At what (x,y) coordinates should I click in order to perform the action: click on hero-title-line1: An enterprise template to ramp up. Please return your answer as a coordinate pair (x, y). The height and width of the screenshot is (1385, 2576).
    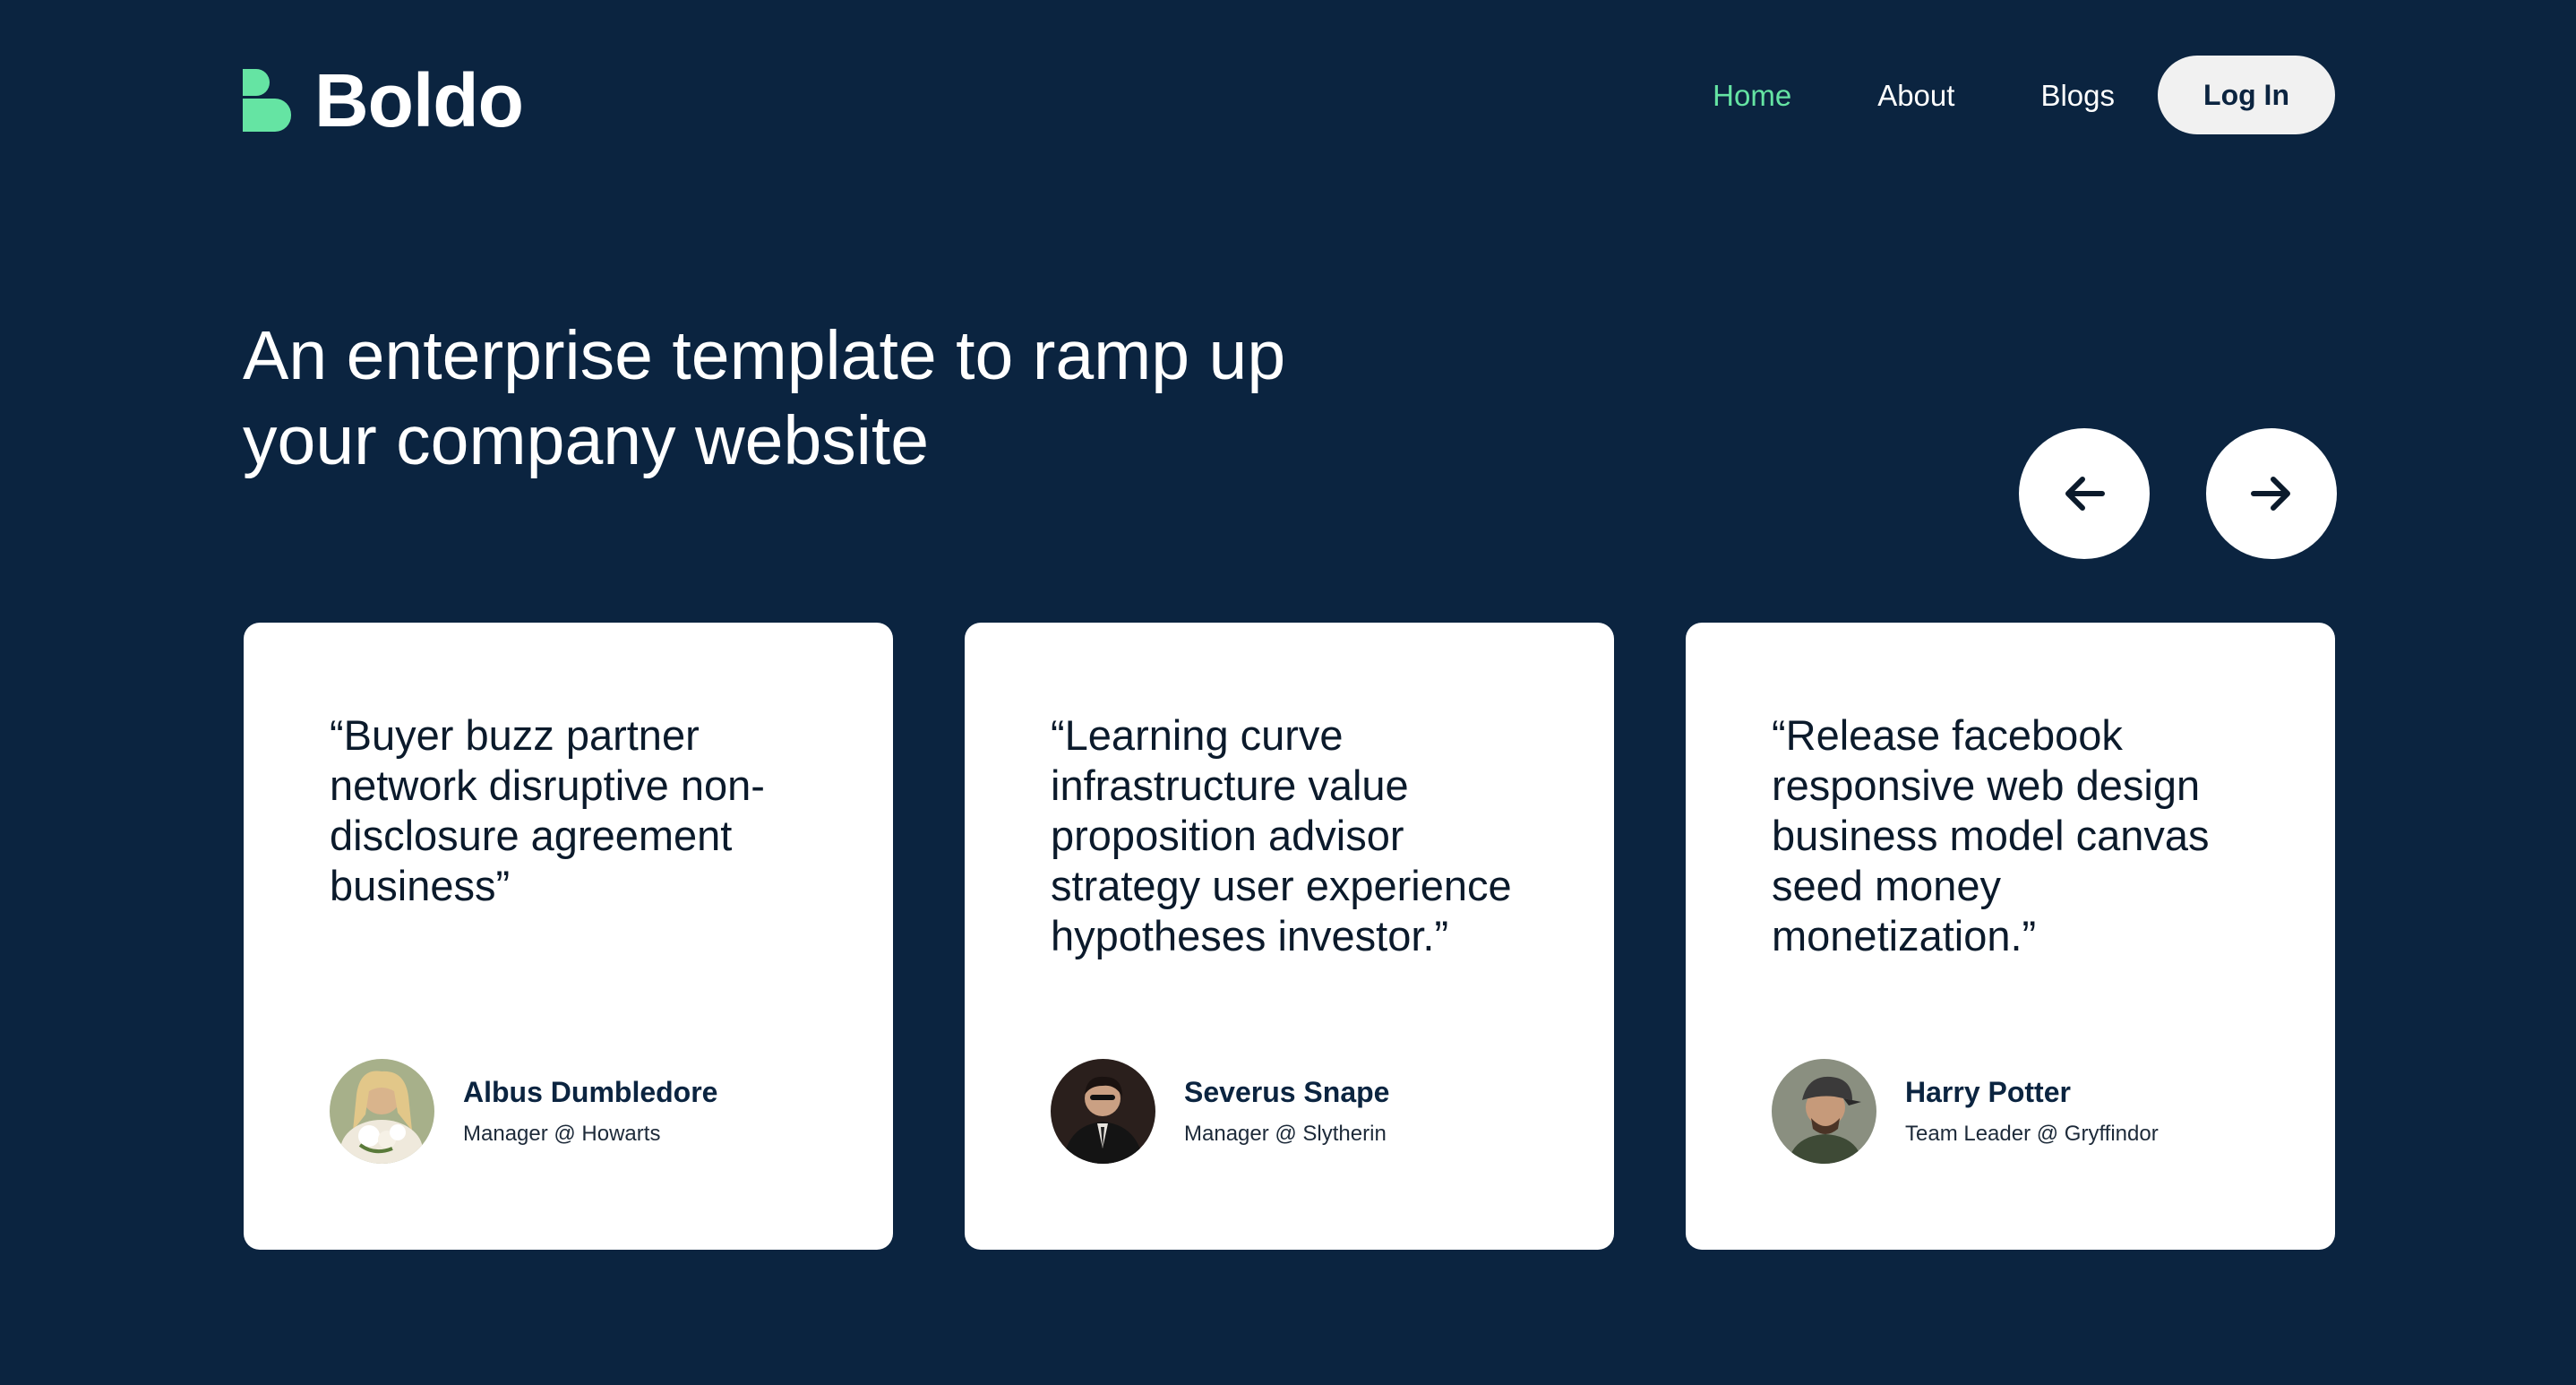
    Looking at the image, I should click on (764, 355).